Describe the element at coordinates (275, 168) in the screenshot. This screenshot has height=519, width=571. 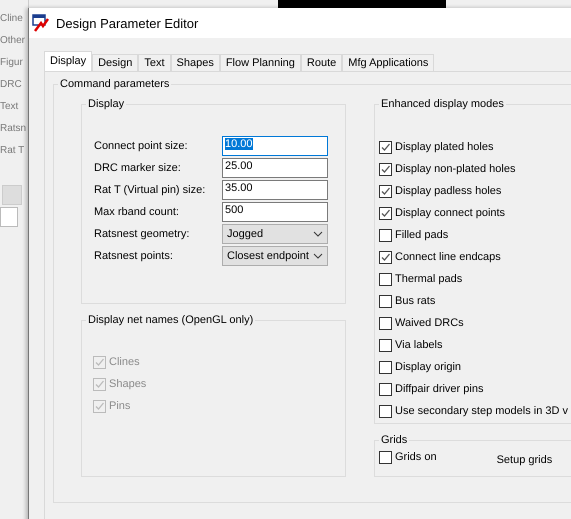
I see `input-field: 25.00` at that location.